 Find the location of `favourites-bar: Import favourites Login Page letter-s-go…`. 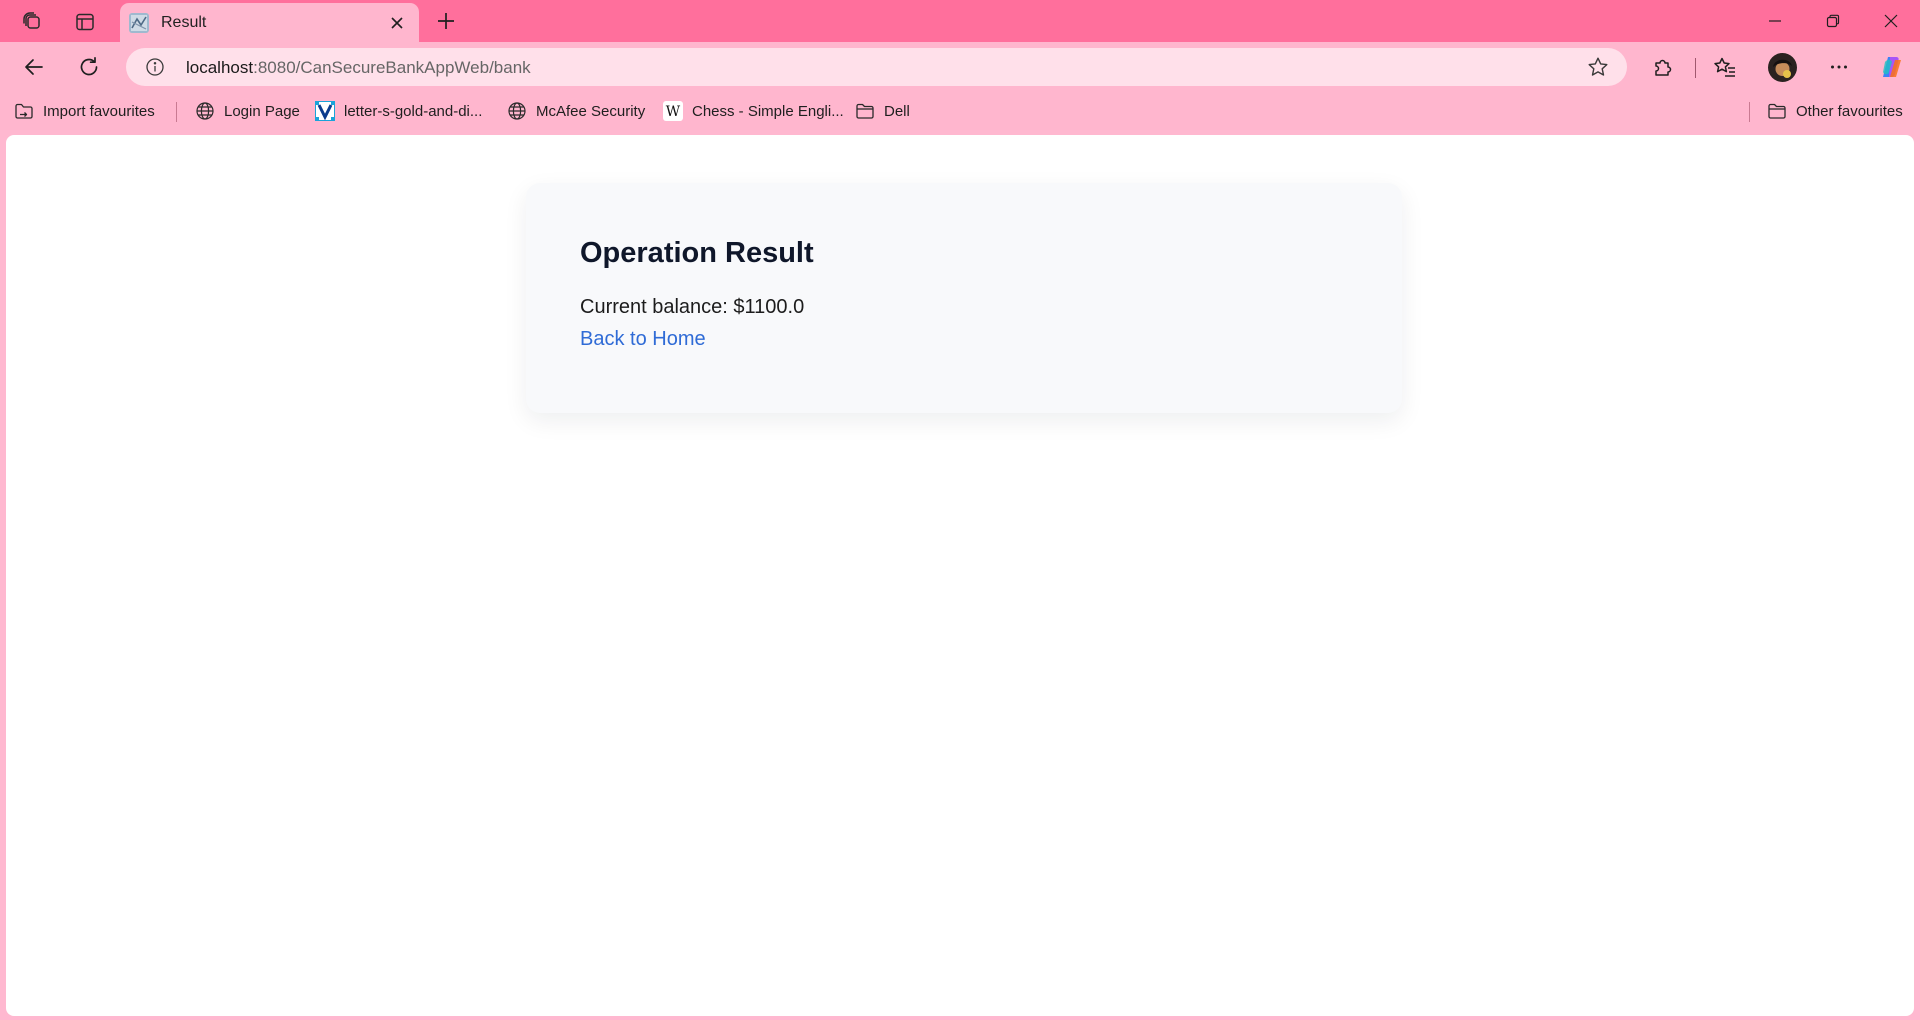

favourites-bar: Import favourites Login Page letter-s-go… is located at coordinates (960, 111).